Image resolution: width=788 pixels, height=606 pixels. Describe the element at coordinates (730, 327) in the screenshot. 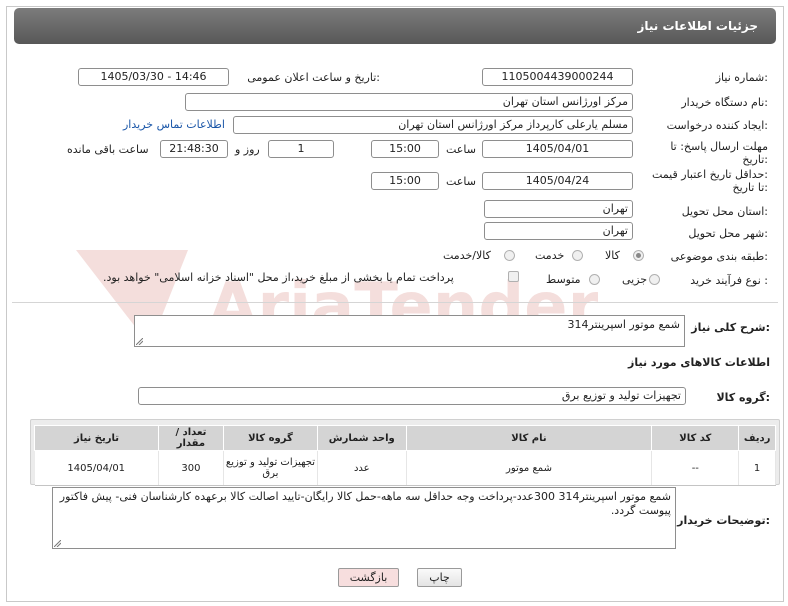

I see `description-label: شرح کلی نیاز:` at that location.